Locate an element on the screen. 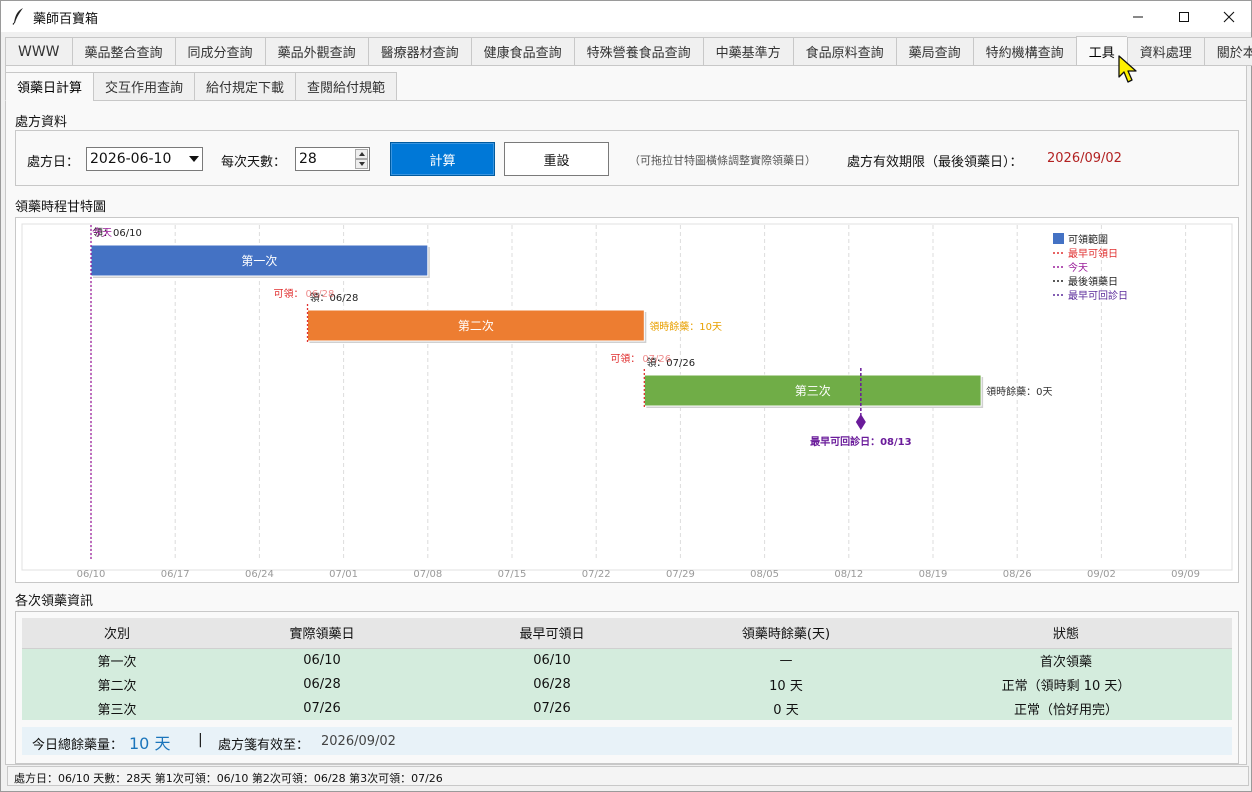 The width and height of the screenshot is (1252, 792). spin-up-icon is located at coordinates (361, 154).